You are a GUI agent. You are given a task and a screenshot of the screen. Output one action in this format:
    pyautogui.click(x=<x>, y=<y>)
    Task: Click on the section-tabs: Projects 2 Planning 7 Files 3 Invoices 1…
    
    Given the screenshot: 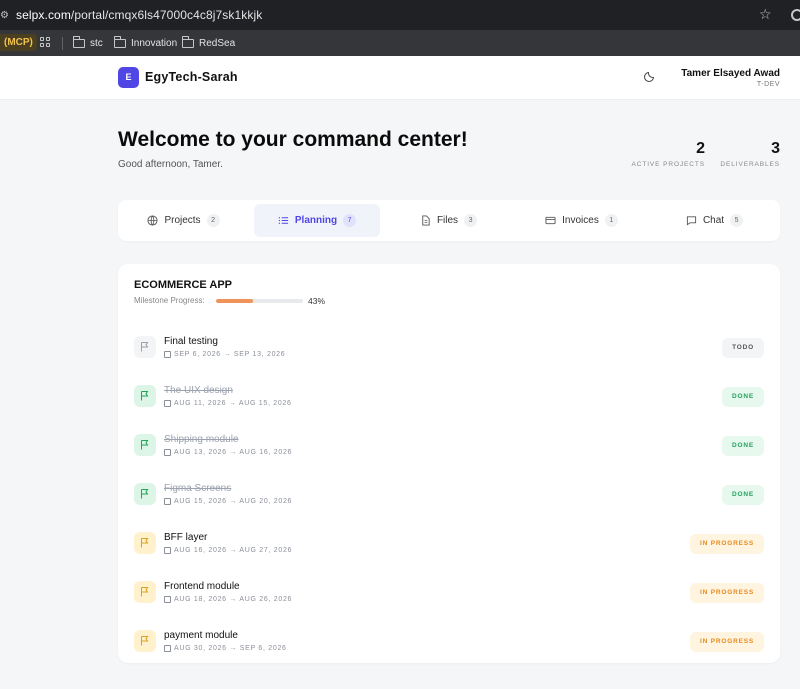 What is the action you would take?
    pyautogui.click(x=449, y=220)
    